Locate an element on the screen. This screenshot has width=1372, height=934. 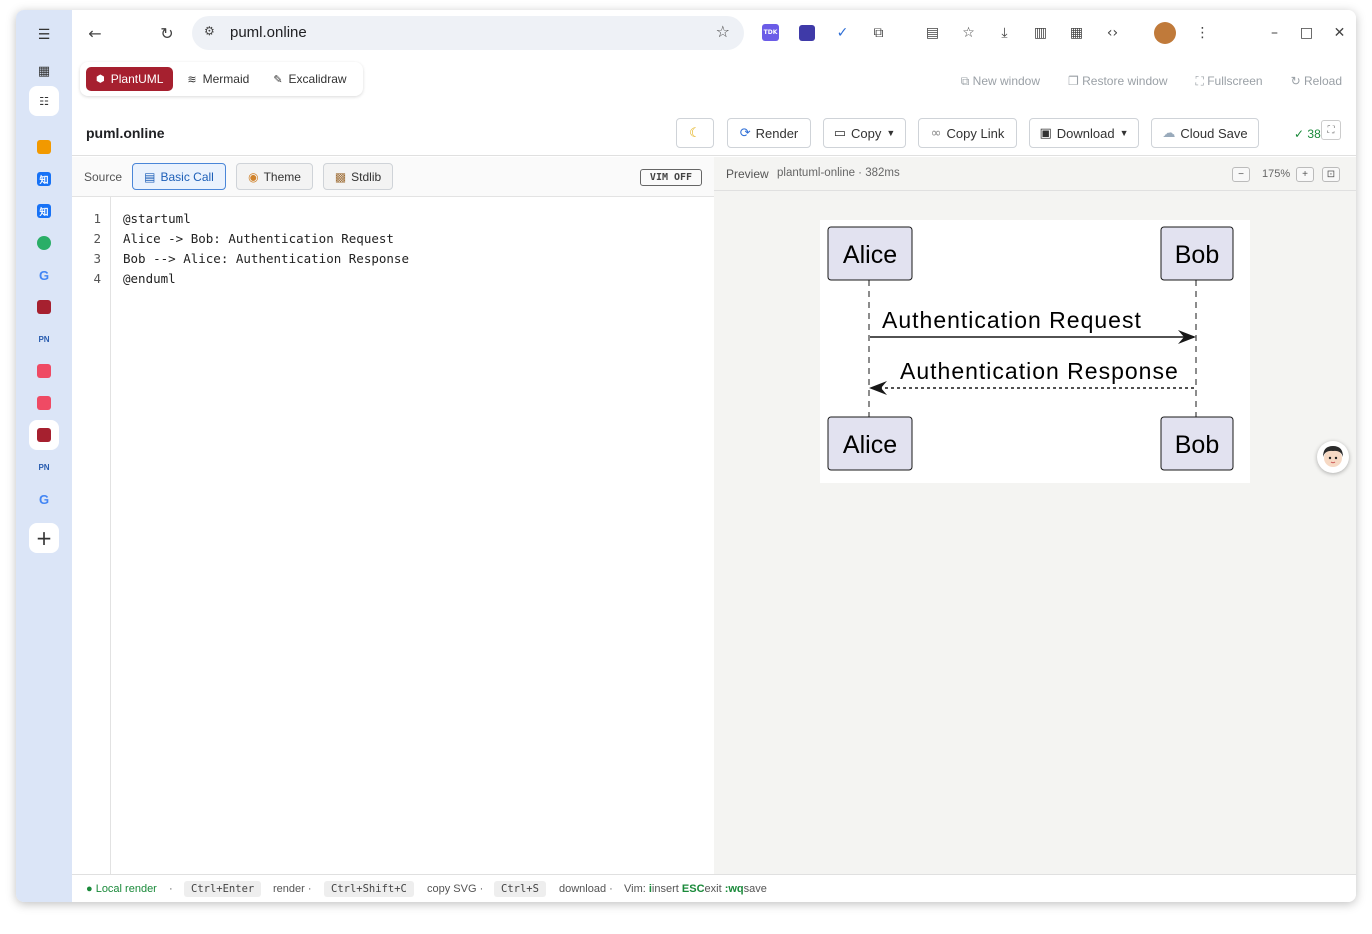
cloud-save-button: ☁ Cloud Save is located at coordinates (1205, 133).